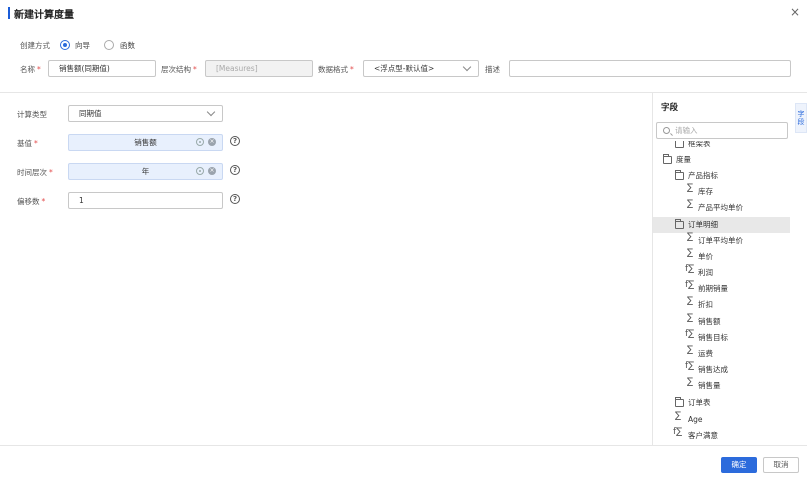 The height and width of the screenshot is (480, 807). Describe the element at coordinates (721, 146) in the screenshot. I see `tree-item-framework: 框架表` at that location.